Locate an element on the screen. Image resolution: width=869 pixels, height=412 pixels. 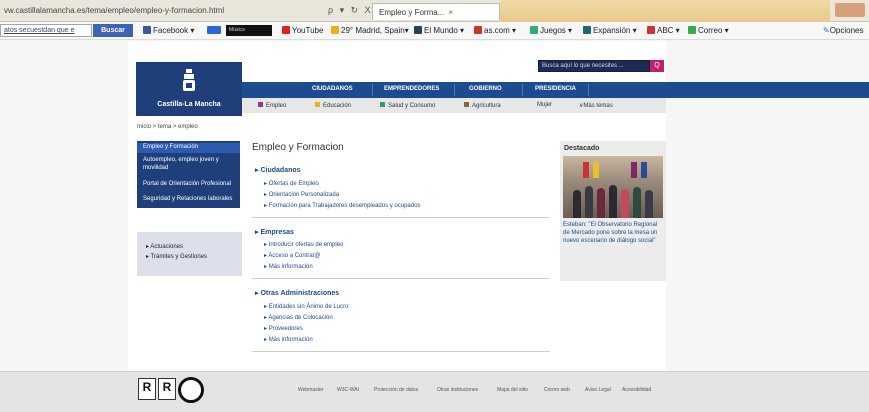
sidebar-item-autoempleo: Autoempleo, empleo joven y movilidad is located at coordinates (190, 164).